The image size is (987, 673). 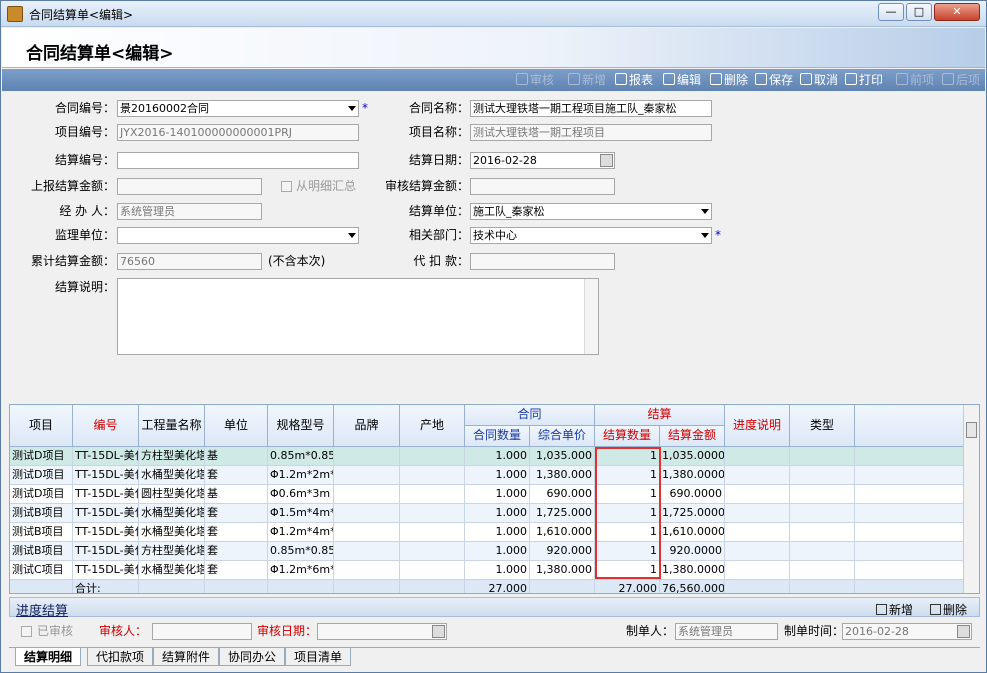 What do you see at coordinates (692, 475) in the screenshot?
I see `cell-settle-amt: 1,380.0000` at bounding box center [692, 475].